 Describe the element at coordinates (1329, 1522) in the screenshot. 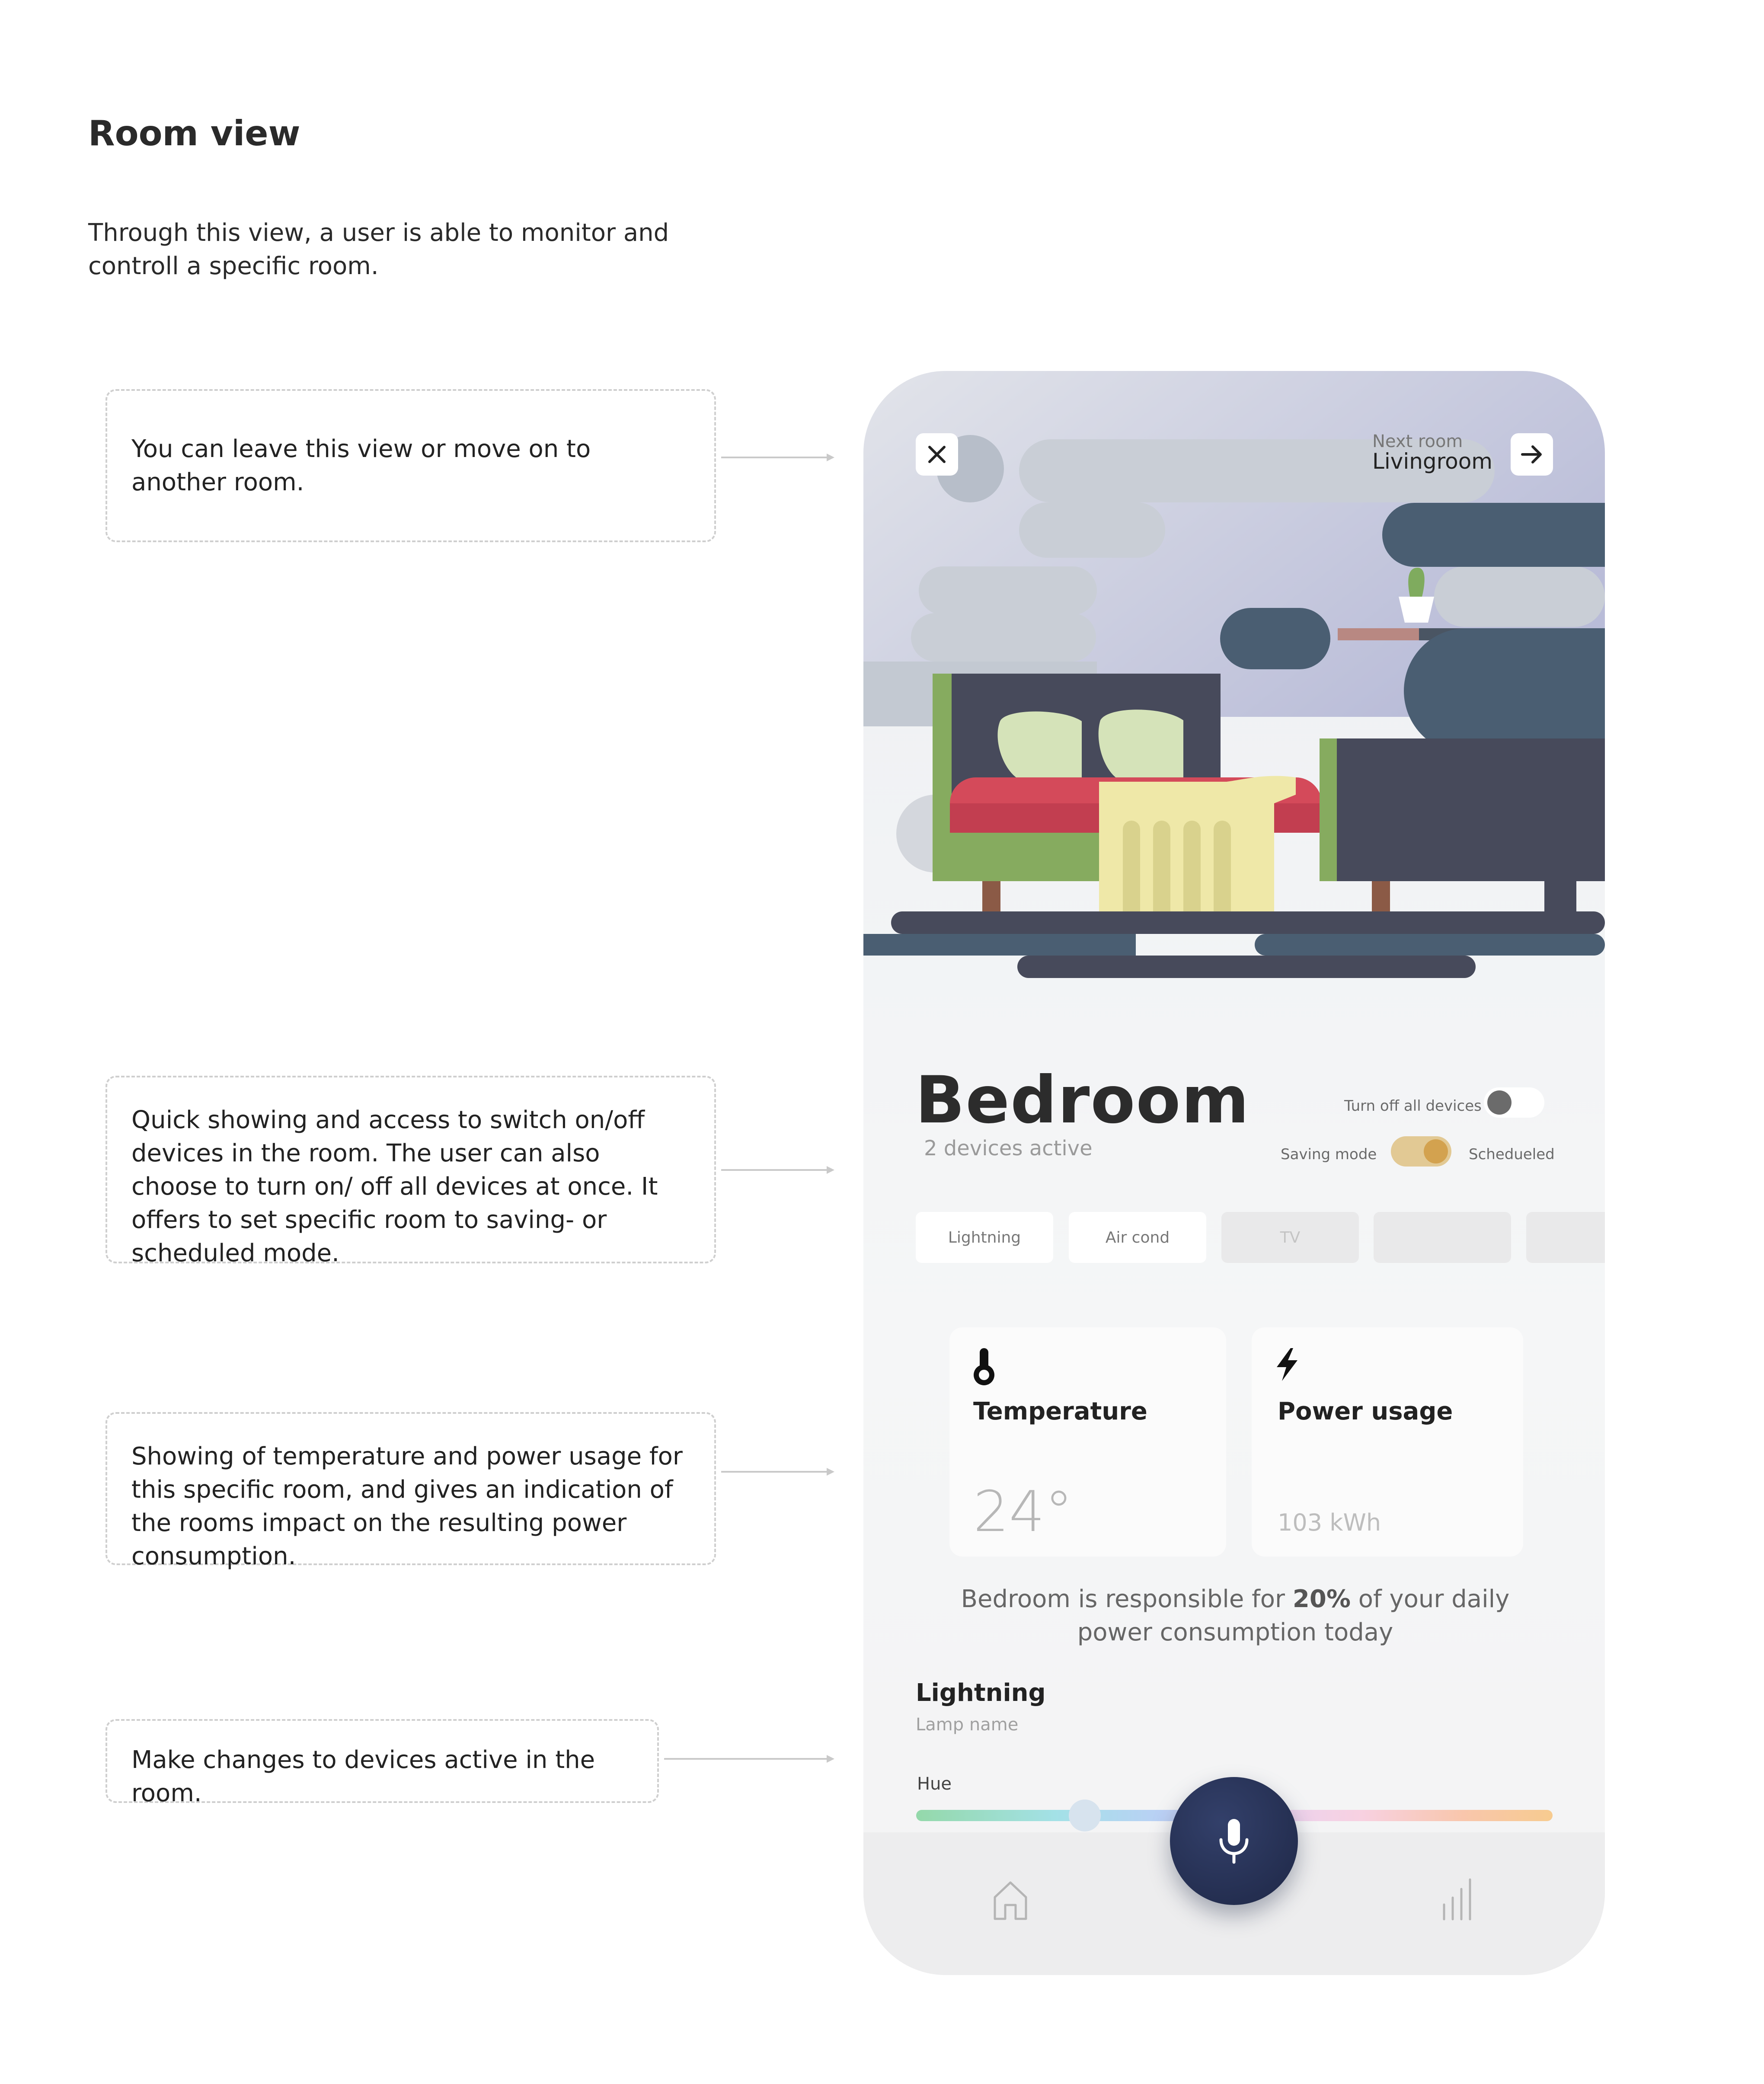

I see `power-usage-value: 103 kWh` at that location.